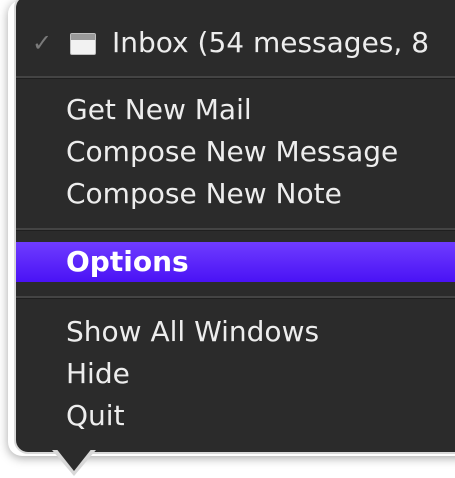 Image resolution: width=455 pixels, height=478 pixels. What do you see at coordinates (204, 193) in the screenshot?
I see `menu-item-label: Compose New Note` at bounding box center [204, 193].